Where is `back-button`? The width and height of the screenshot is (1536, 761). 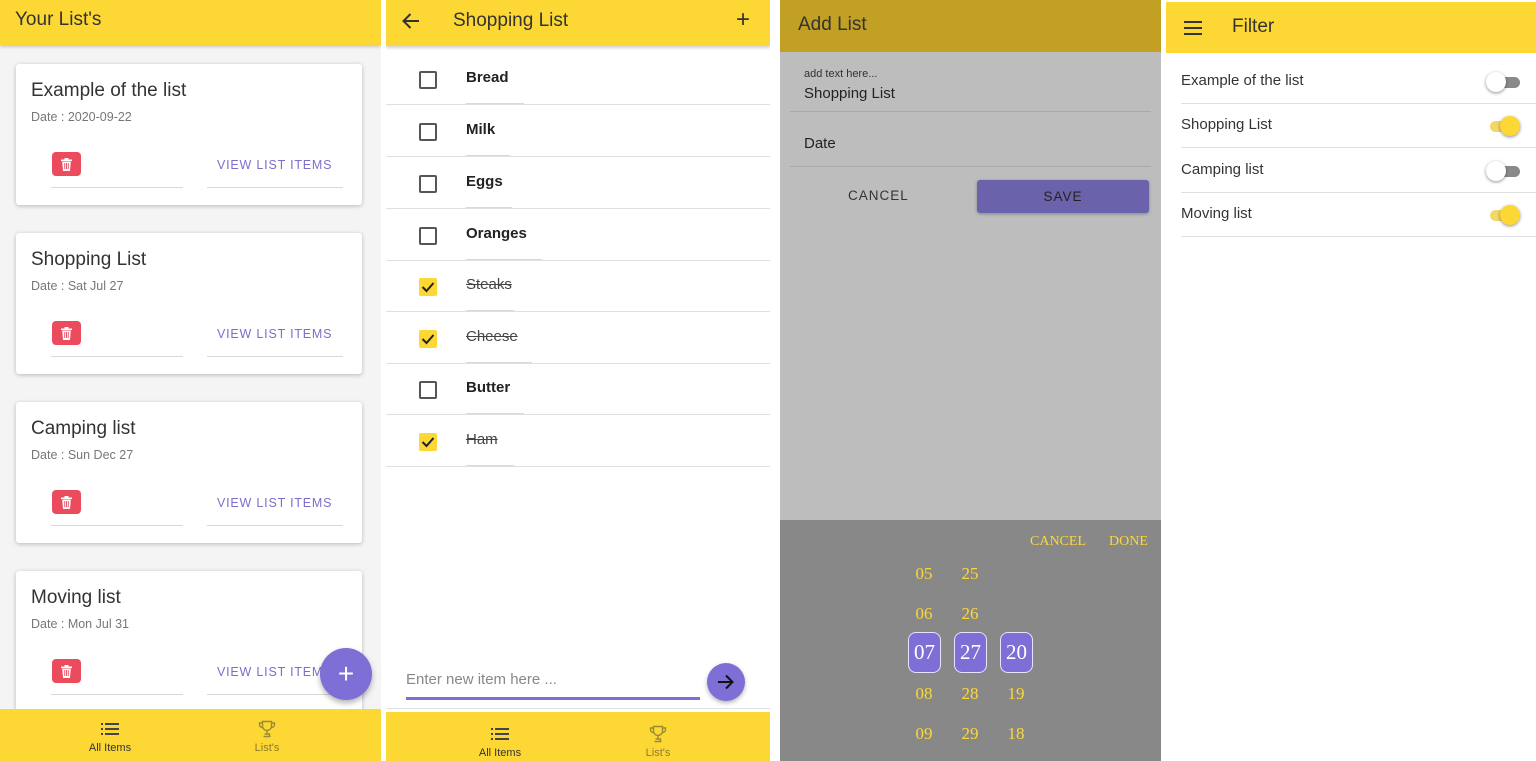 back-button is located at coordinates (411, 23).